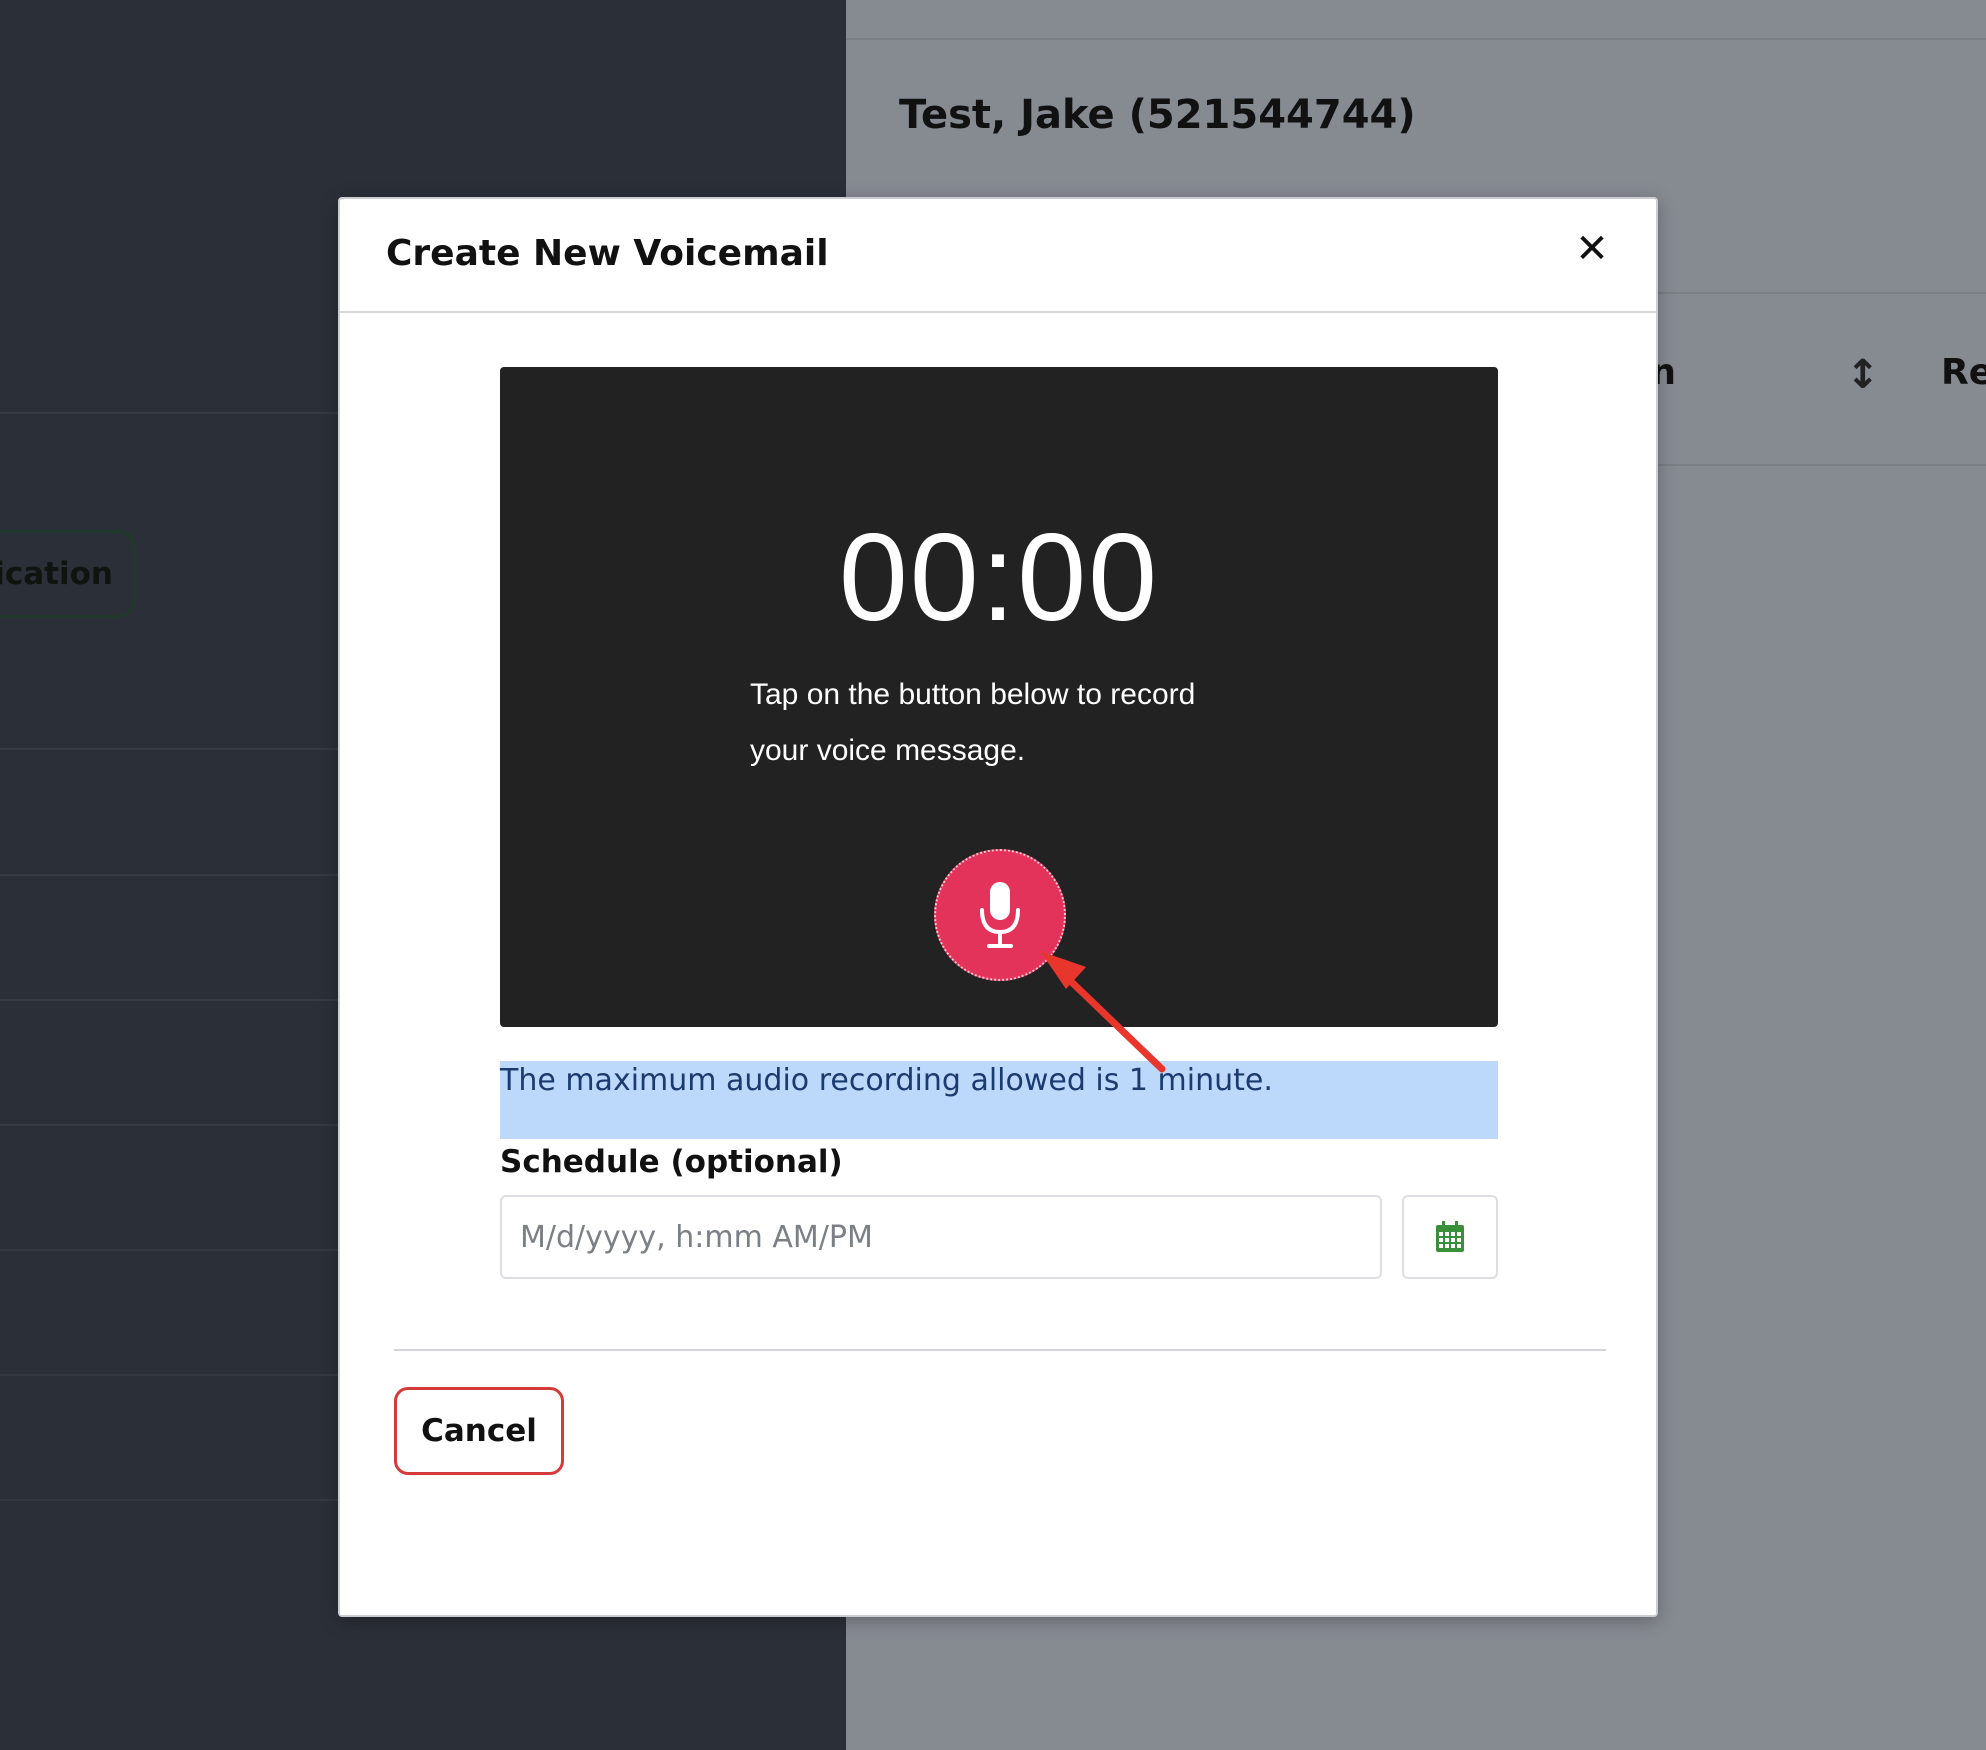  Describe the element at coordinates (1592, 249) in the screenshot. I see `close-icon: ✕` at that location.